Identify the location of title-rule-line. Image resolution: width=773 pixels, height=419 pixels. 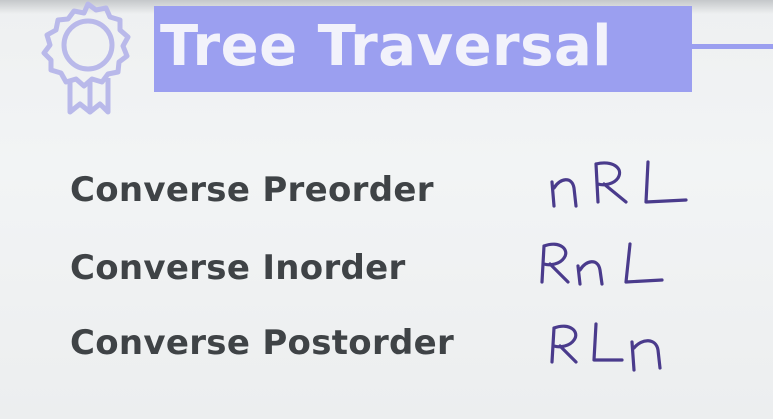
(732, 46).